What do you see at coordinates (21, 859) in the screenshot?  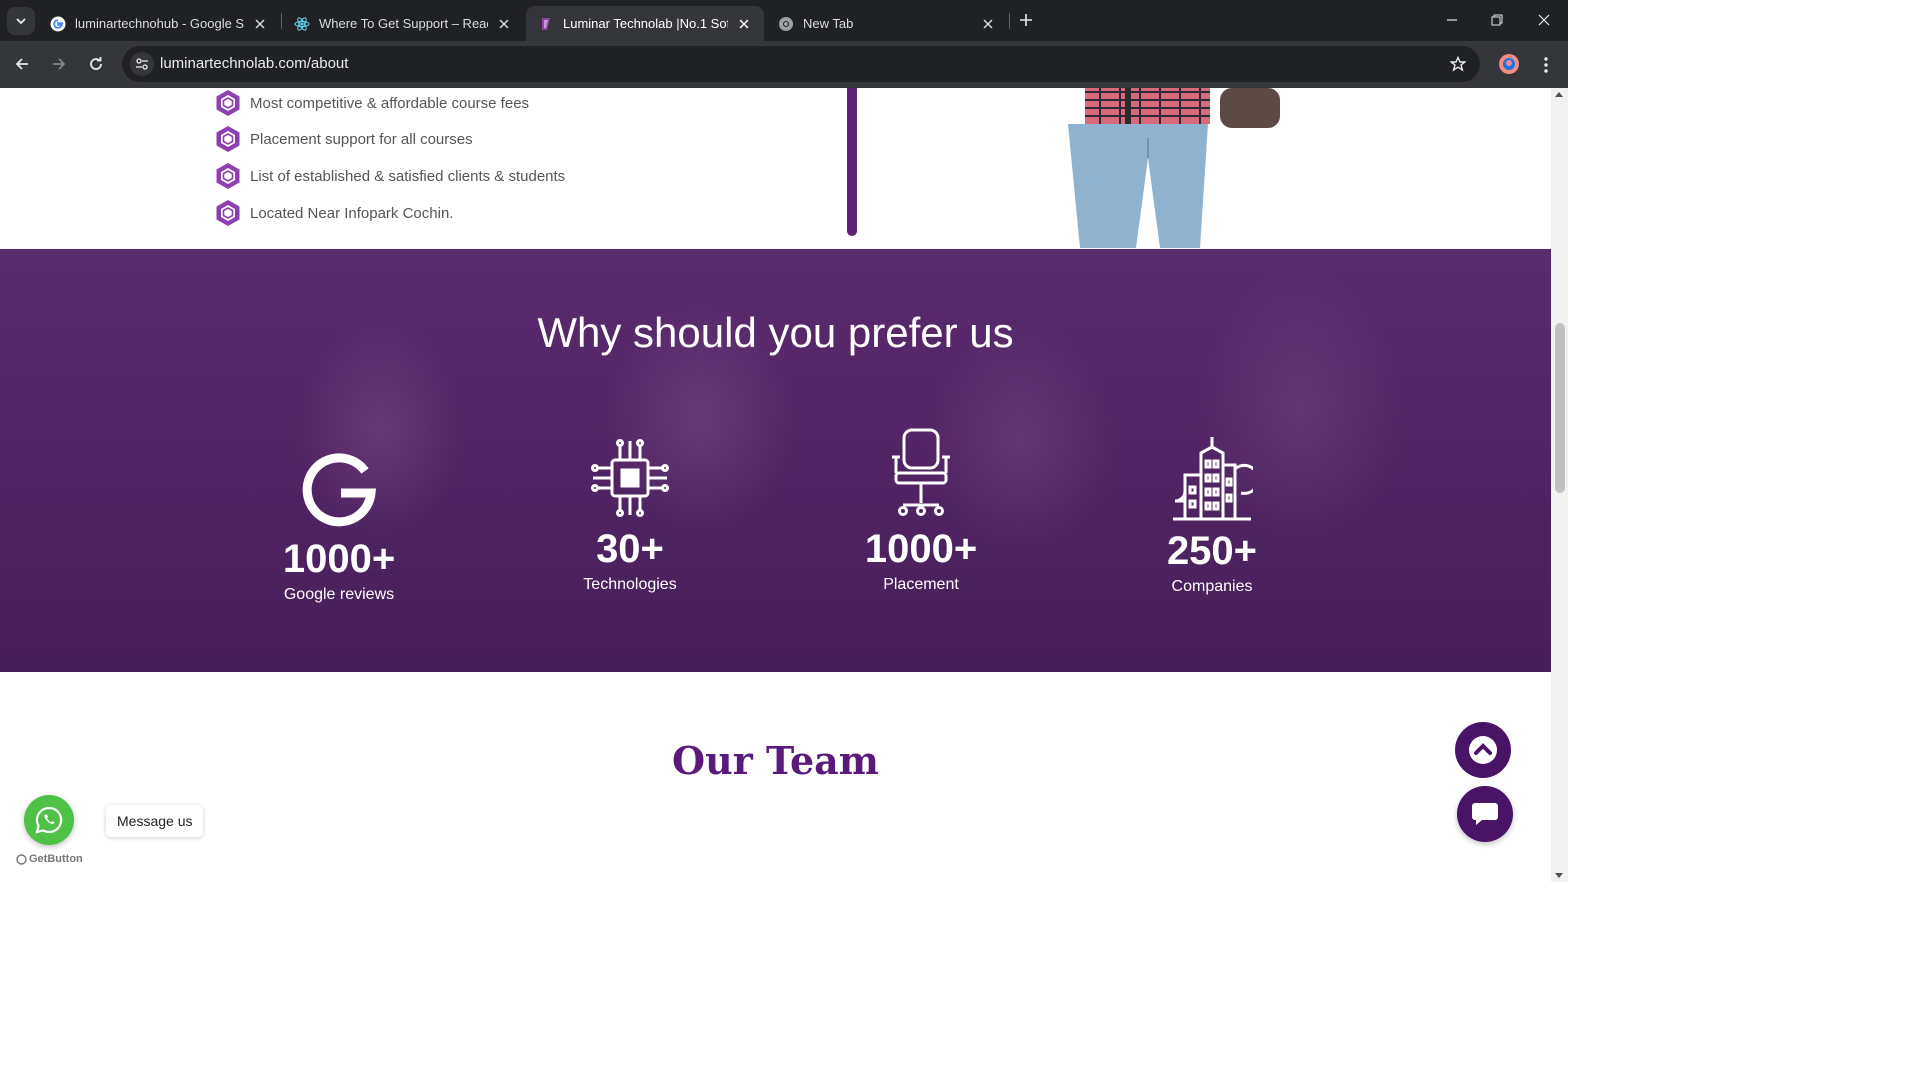 I see `getbutton-icon` at bounding box center [21, 859].